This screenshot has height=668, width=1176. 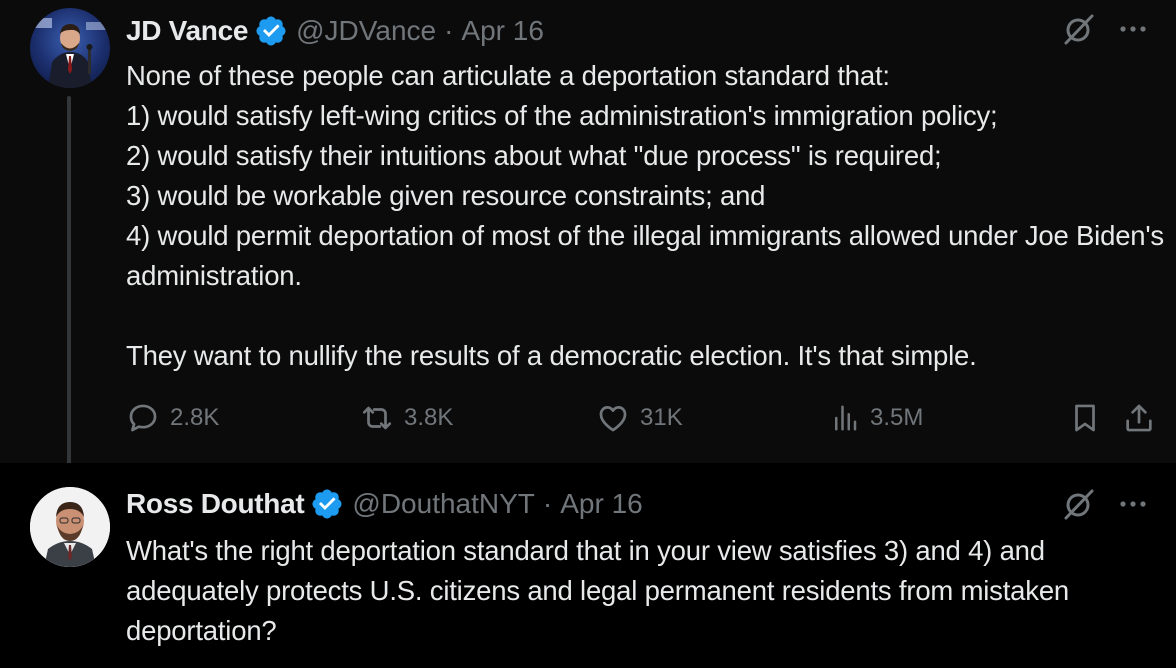 What do you see at coordinates (366, 31) in the screenshot?
I see `author-handle: @JDVance` at bounding box center [366, 31].